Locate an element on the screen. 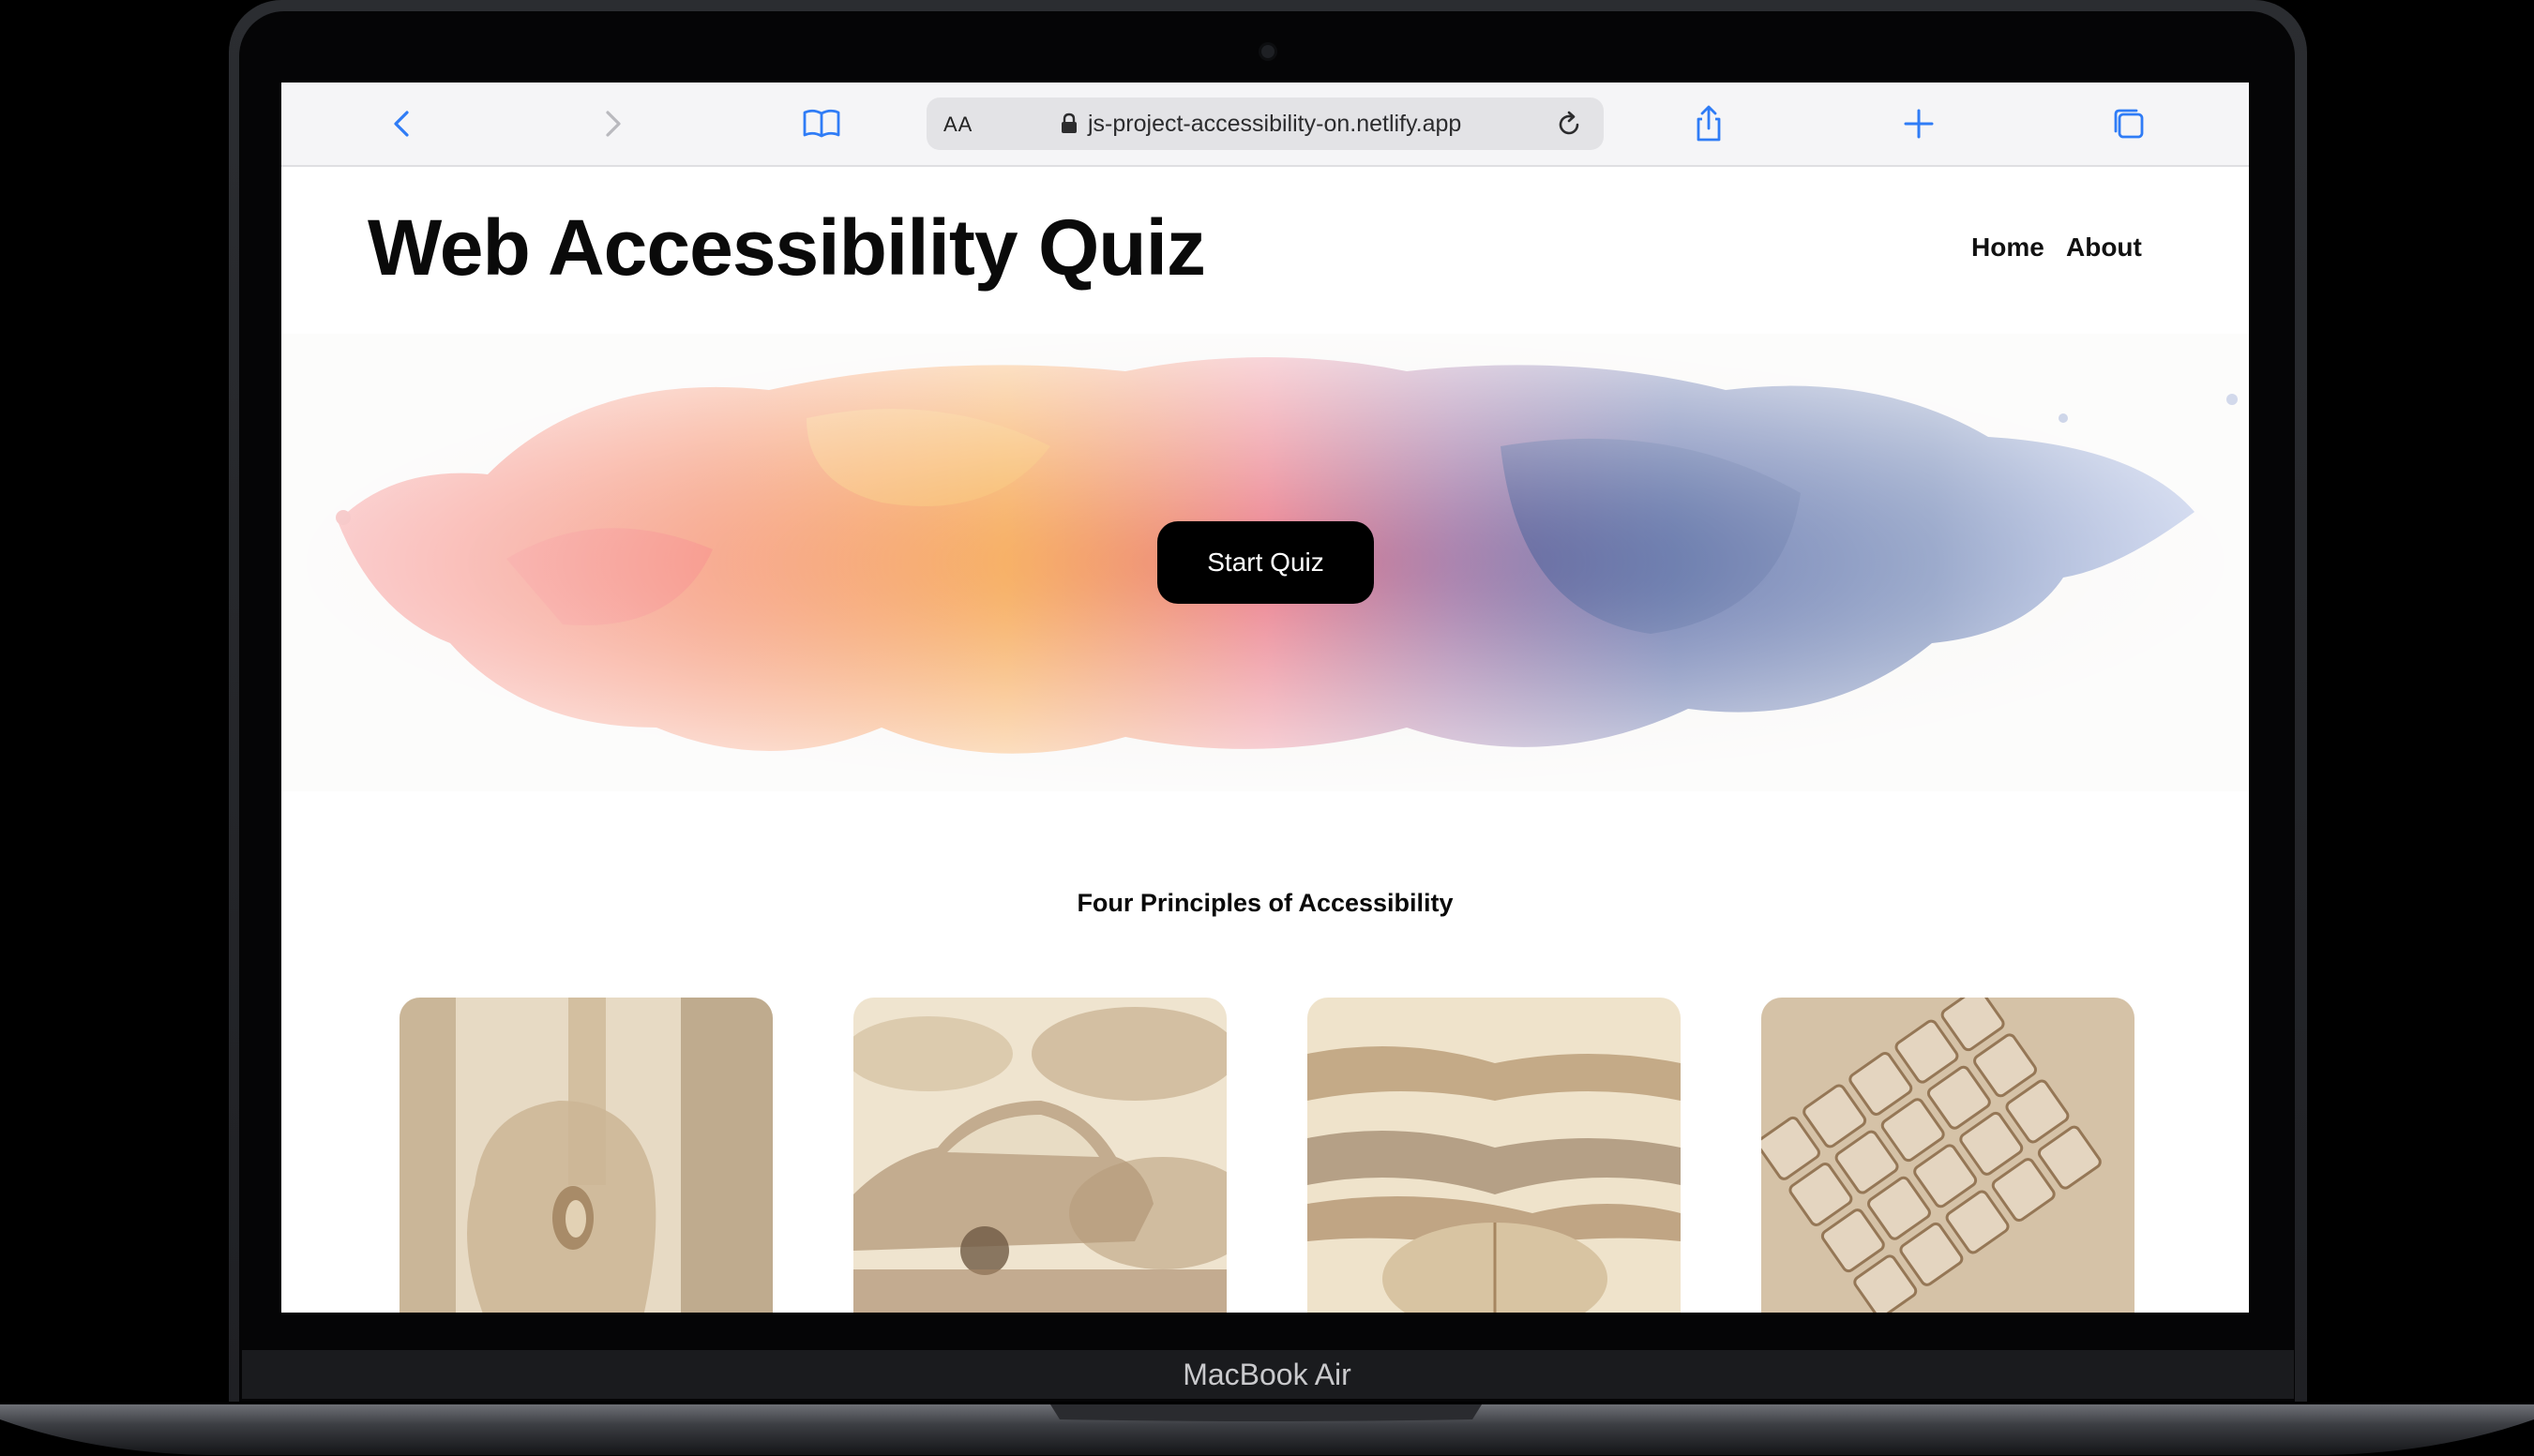 The width and height of the screenshot is (2534, 1456). principle-card-robust is located at coordinates (1947, 1155).